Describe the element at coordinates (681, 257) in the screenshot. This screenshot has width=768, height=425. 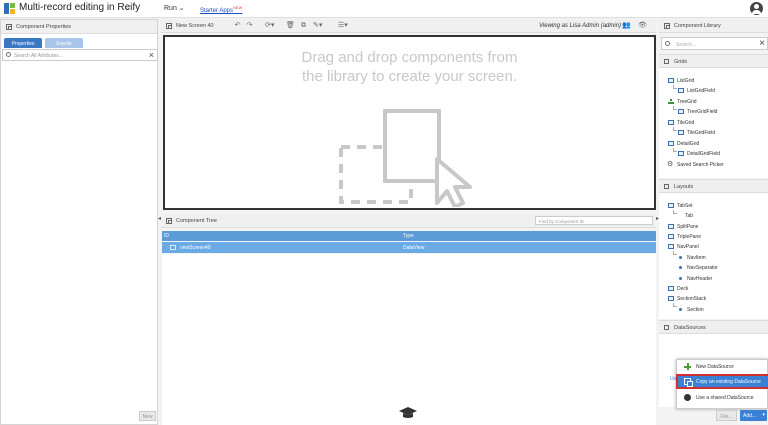
I see `nav-item-icon` at that location.